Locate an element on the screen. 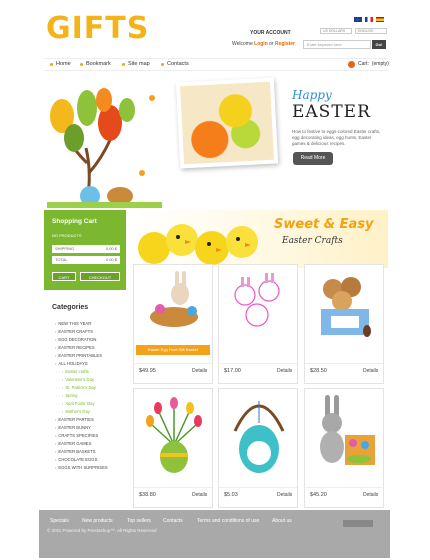 This screenshot has width=430, height=560. category-item: › EASTER BASKETS is located at coordinates (81, 452).